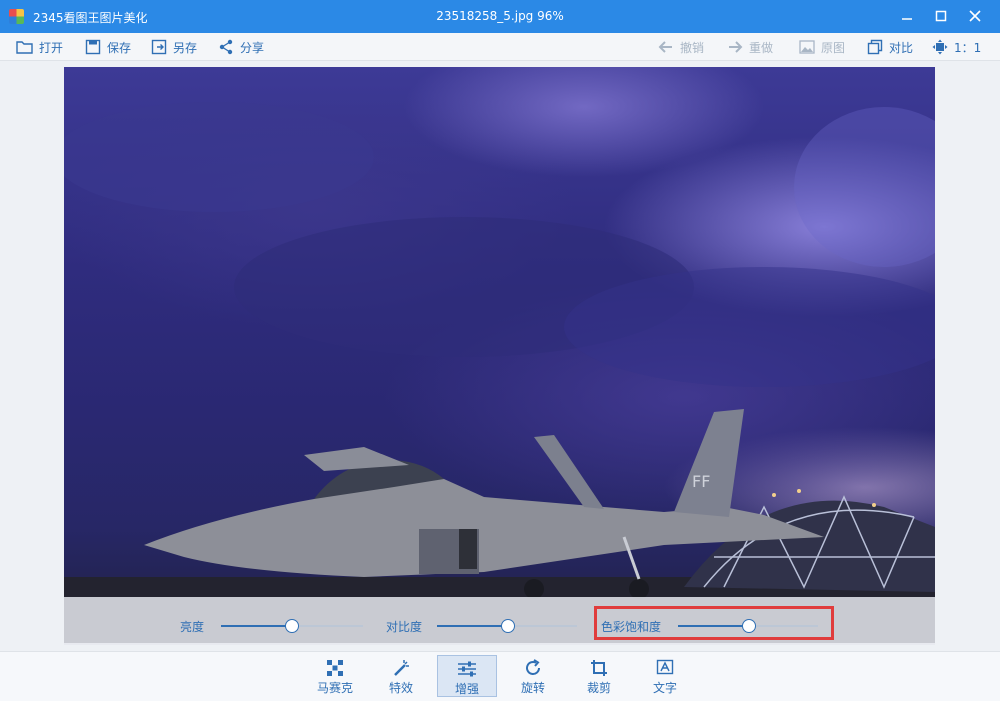 The image size is (1000, 701). I want to click on saturation-highlight-box, so click(714, 623).